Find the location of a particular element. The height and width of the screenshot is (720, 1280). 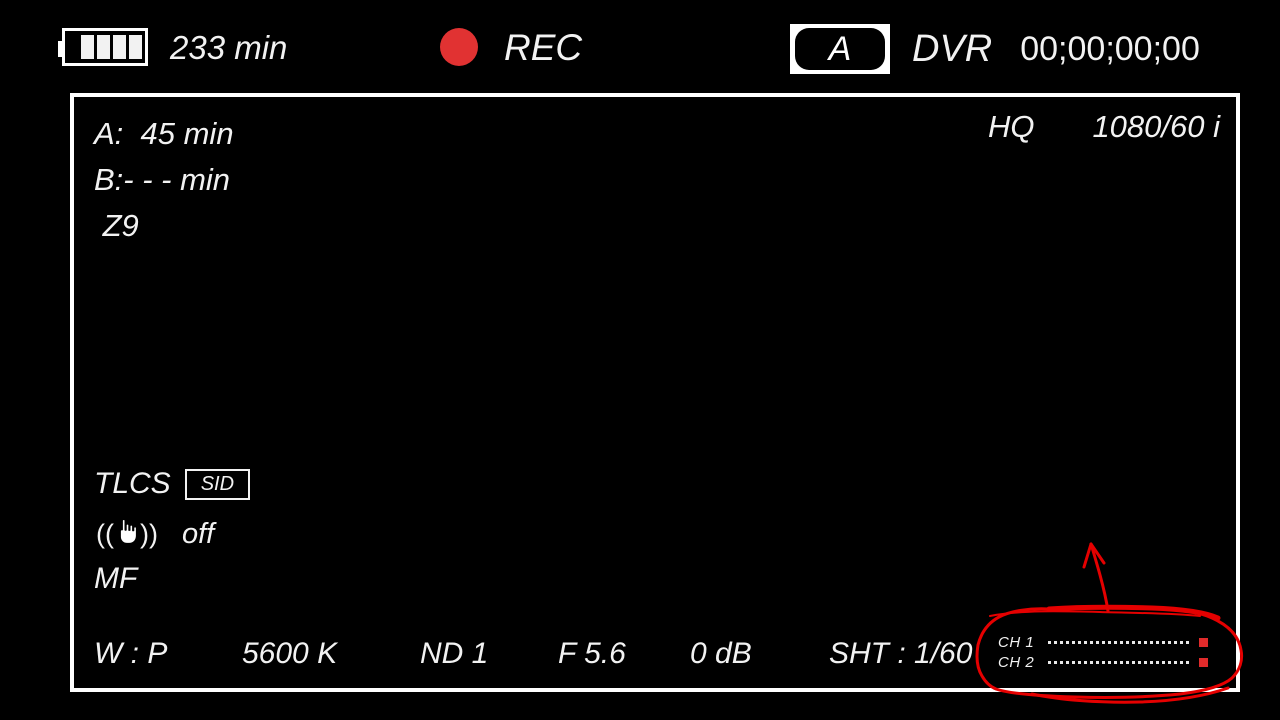

record-status-group: REC is located at coordinates (511, 47).